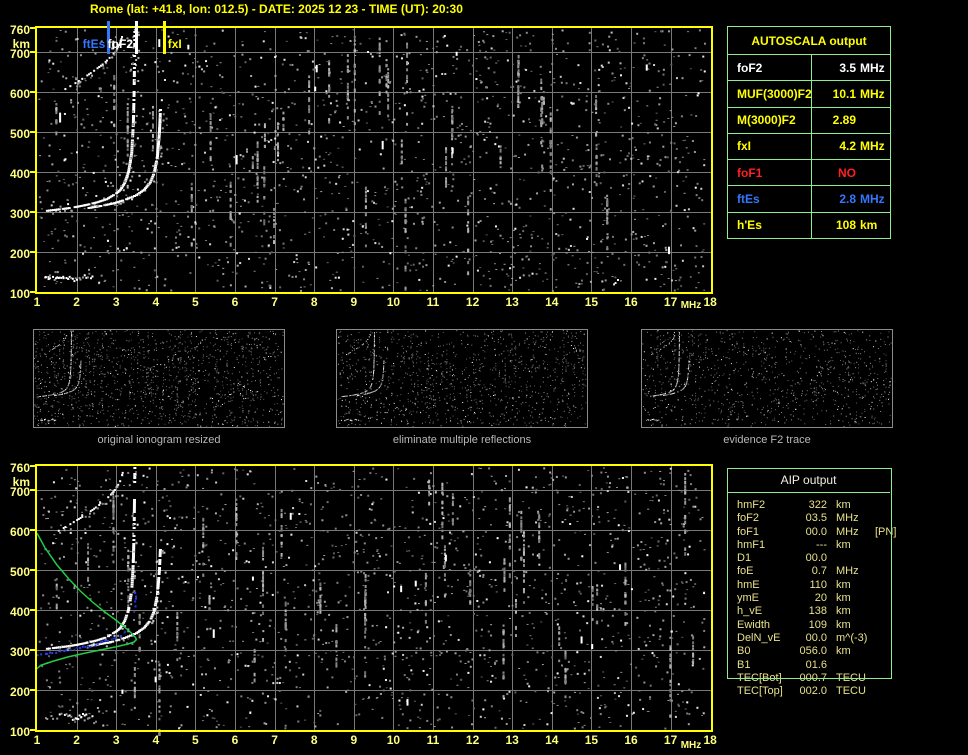 The width and height of the screenshot is (968, 755). Describe the element at coordinates (754, 624) in the screenshot. I see `aip-row-label: Ewidth` at that location.